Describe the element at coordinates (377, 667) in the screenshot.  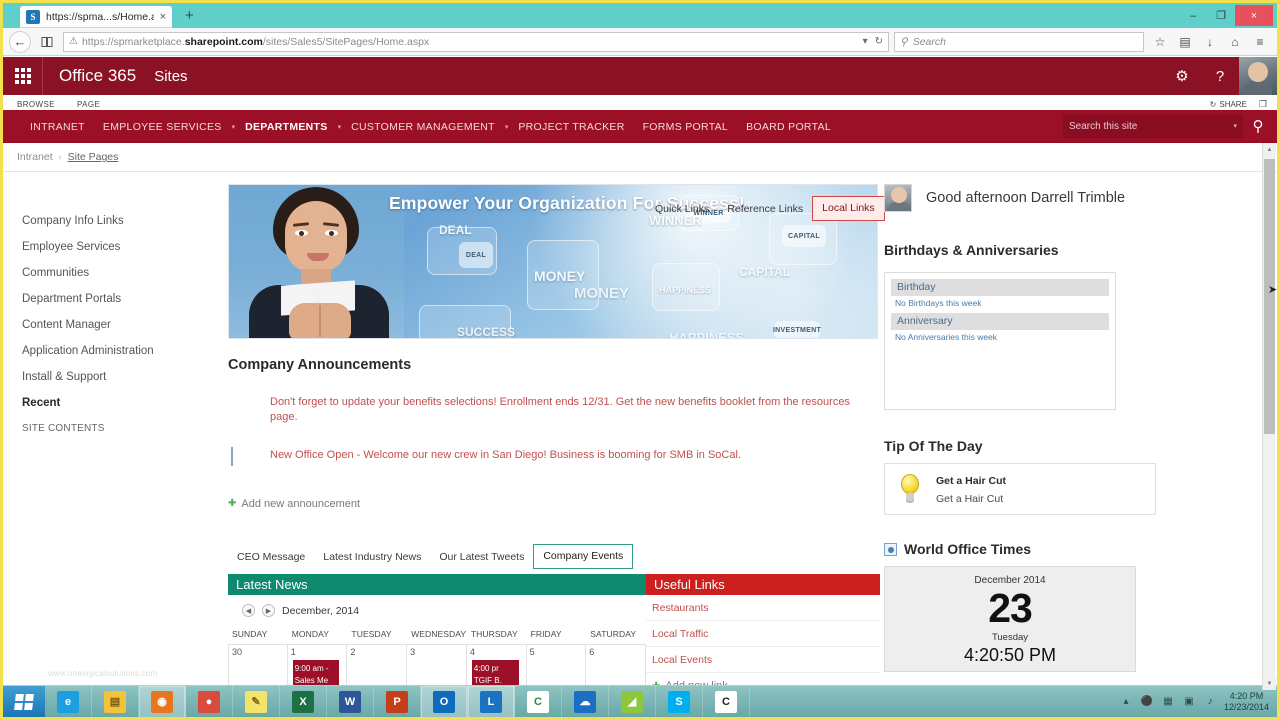
I see `calendar-day-cell: 2` at that location.